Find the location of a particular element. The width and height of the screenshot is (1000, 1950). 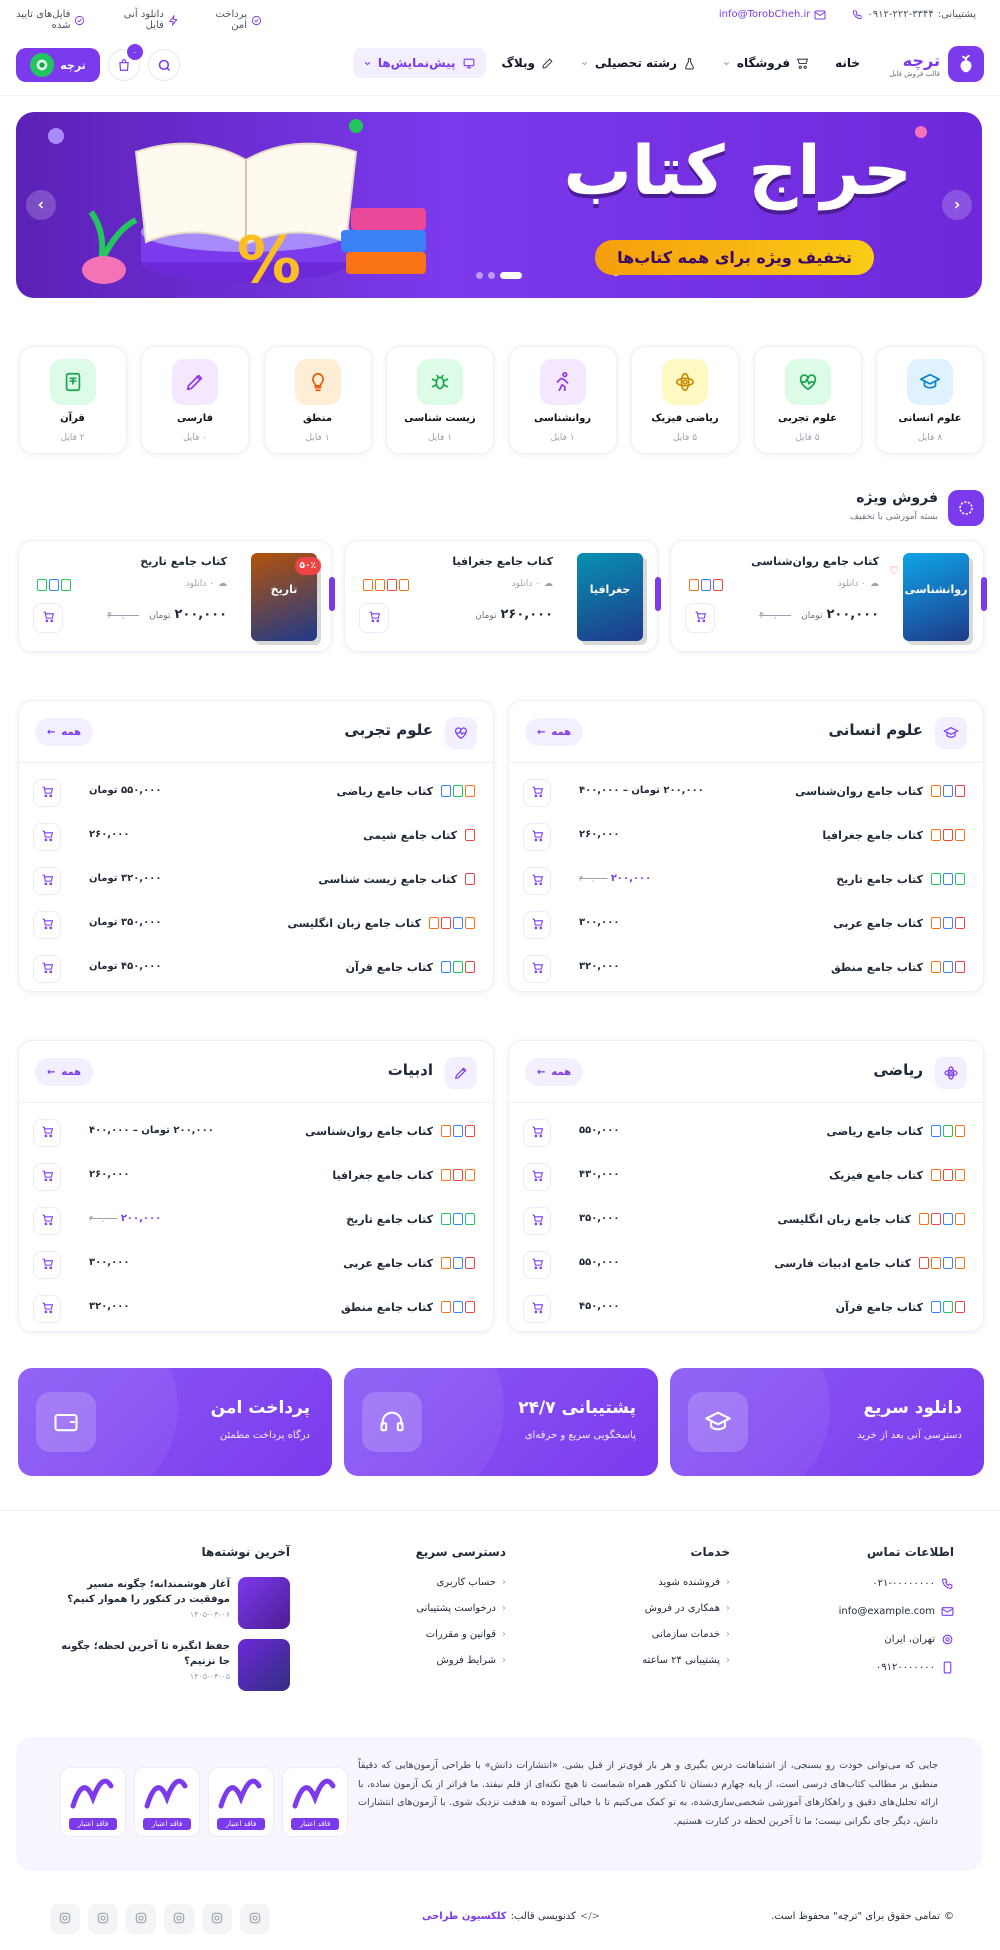

footer-link: ‹ درخواست پشتیبانی is located at coordinates (441, 1608).